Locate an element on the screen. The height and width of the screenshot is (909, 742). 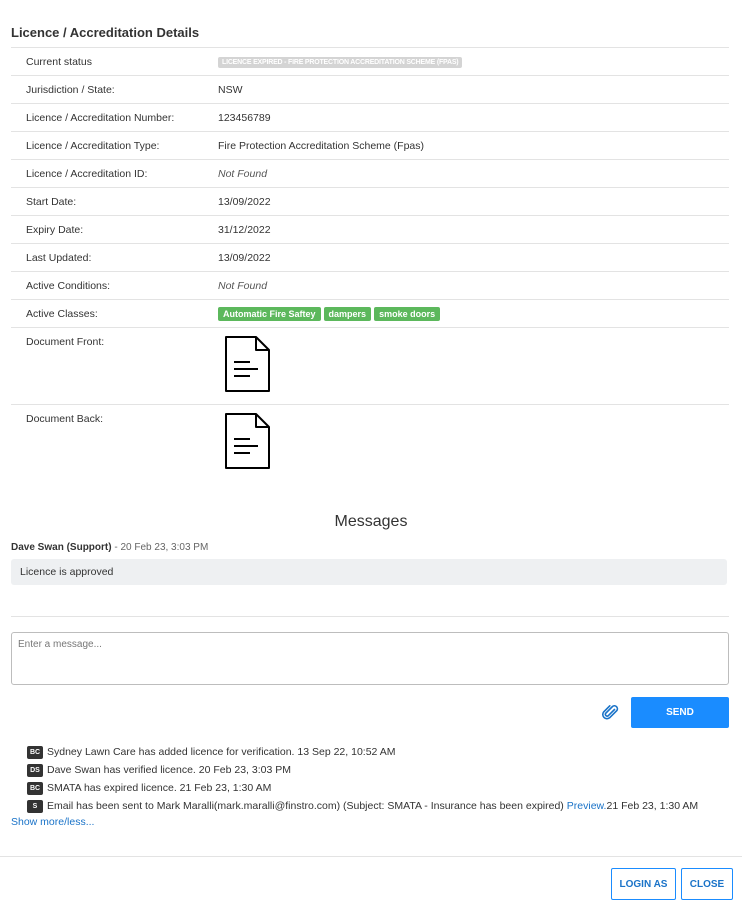
close-button: CLOSE is located at coordinates (707, 884).